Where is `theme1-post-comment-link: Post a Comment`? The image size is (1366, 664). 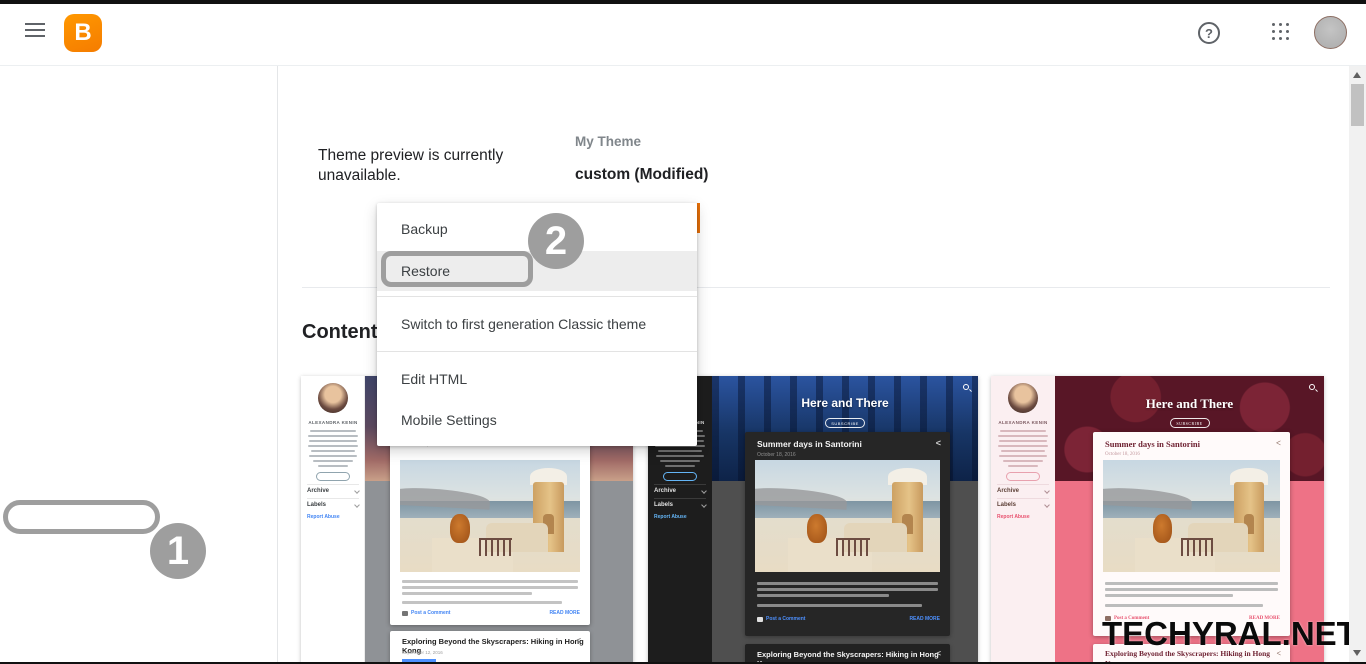 theme1-post-comment-link: Post a Comment is located at coordinates (431, 613).